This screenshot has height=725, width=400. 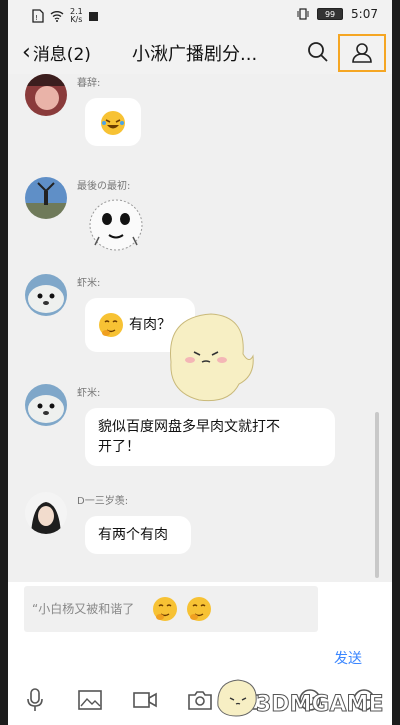 I want to click on sender-name: D一三岁羡:, so click(x=103, y=501).